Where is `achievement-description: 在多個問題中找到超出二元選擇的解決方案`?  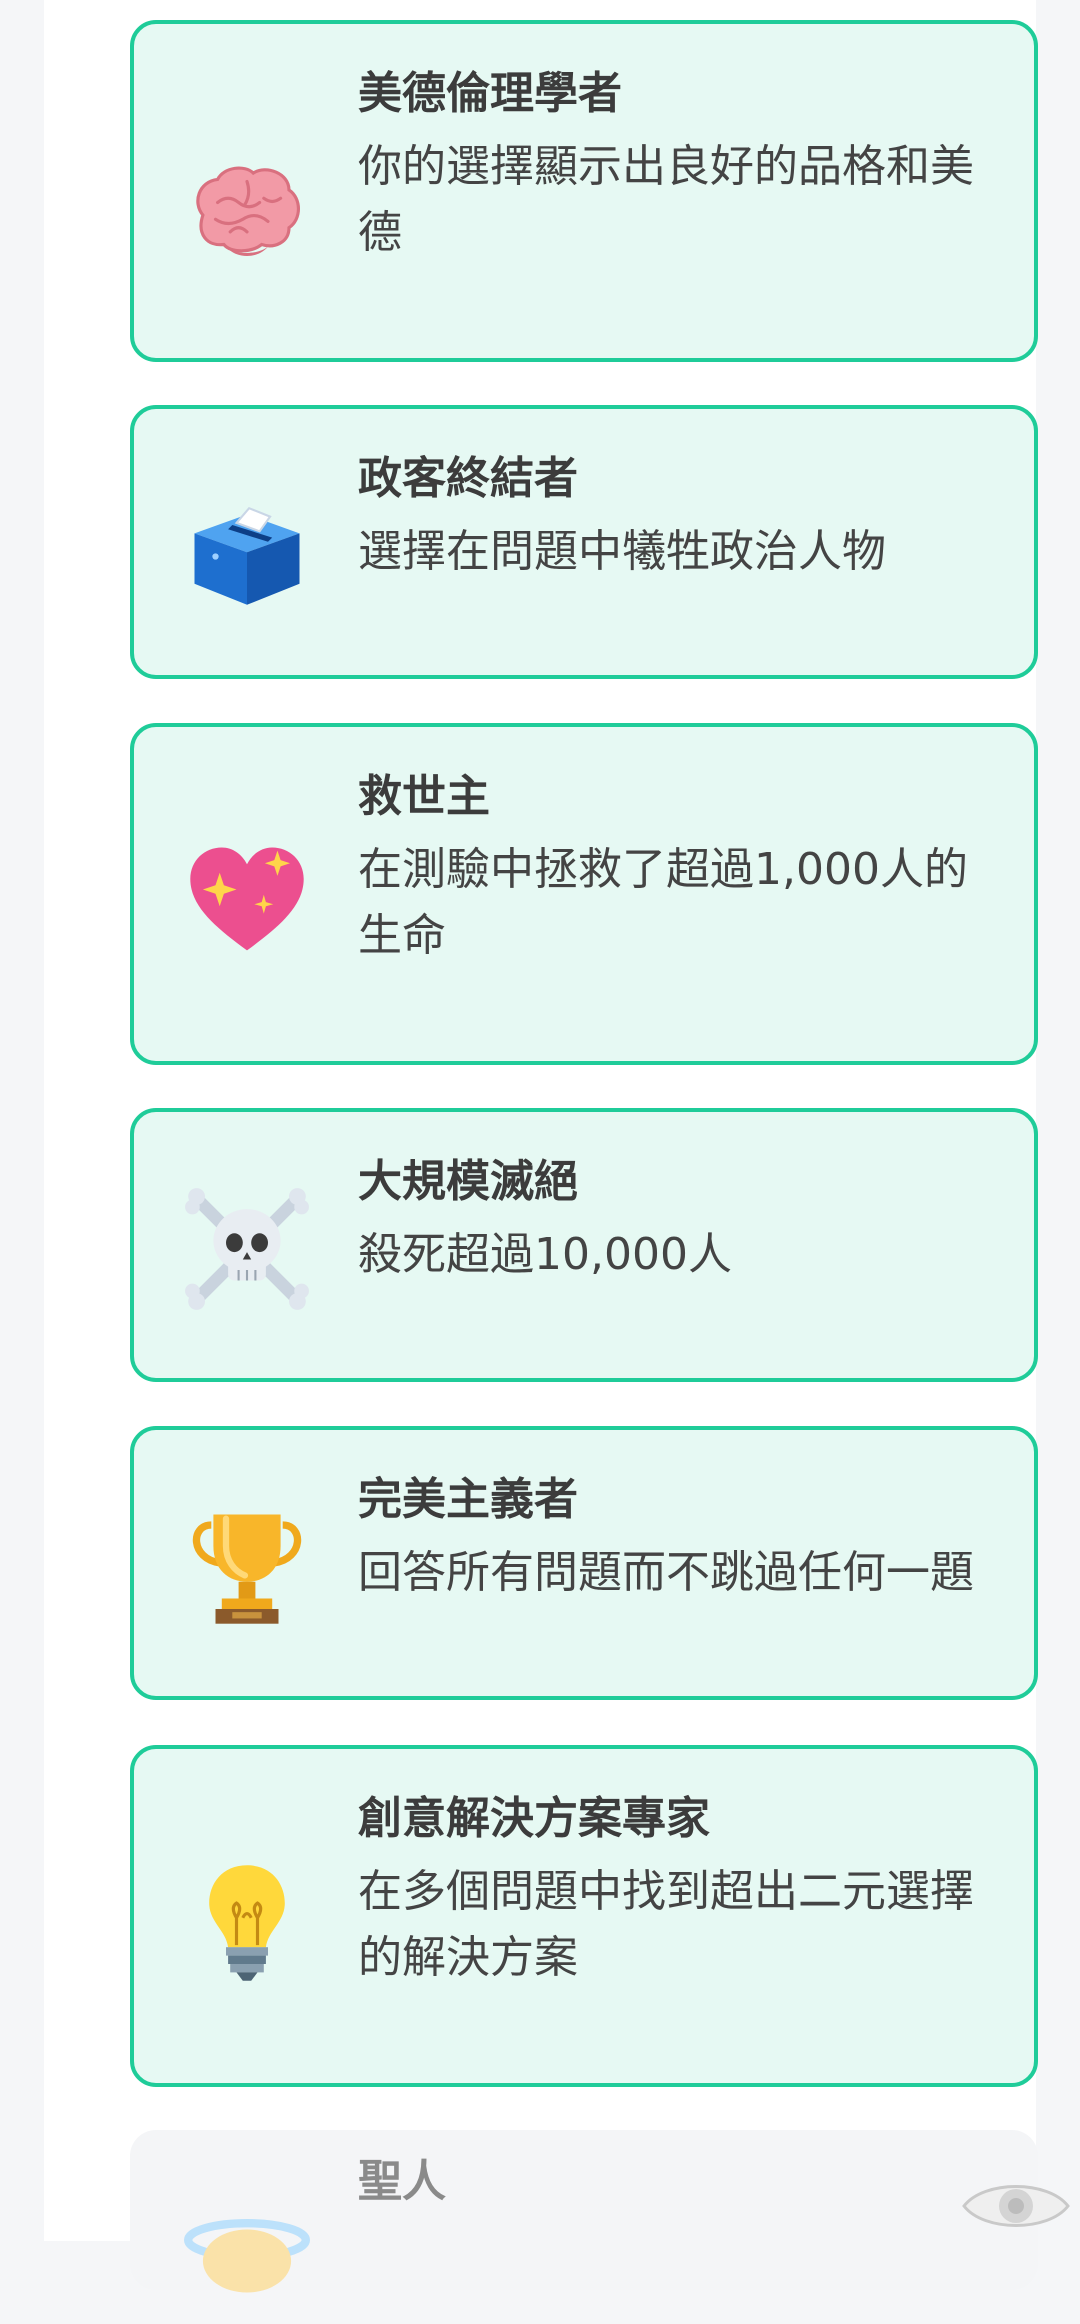
achievement-description: 在多個問題中找到超出二元選擇的解決方案 is located at coordinates (666, 1924).